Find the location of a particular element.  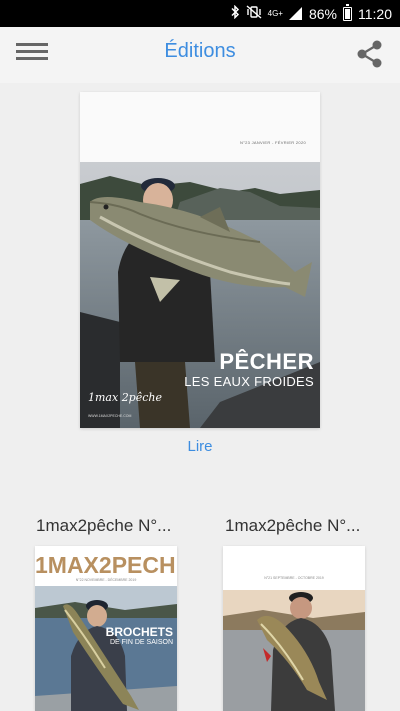

status-bar: 4G+ 86% 11:20 is located at coordinates (200, 13).